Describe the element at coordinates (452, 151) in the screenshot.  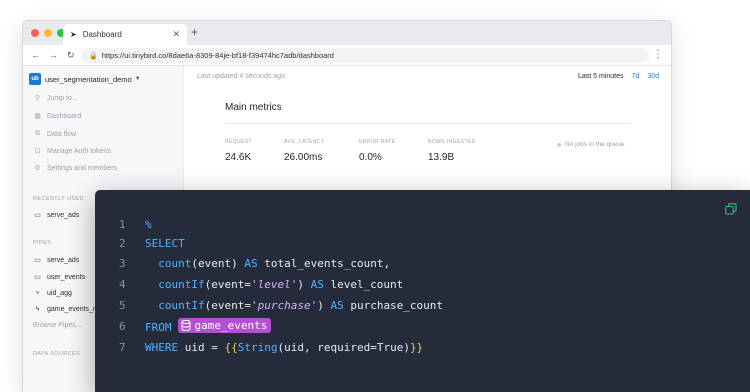
I see `metric-rows-ingested: ROWS INGESTED 13.9B` at that location.